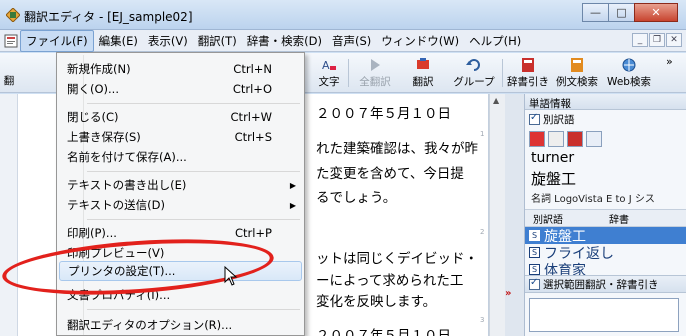  I want to click on menu-item-label: 閉じる(C), so click(93, 117).